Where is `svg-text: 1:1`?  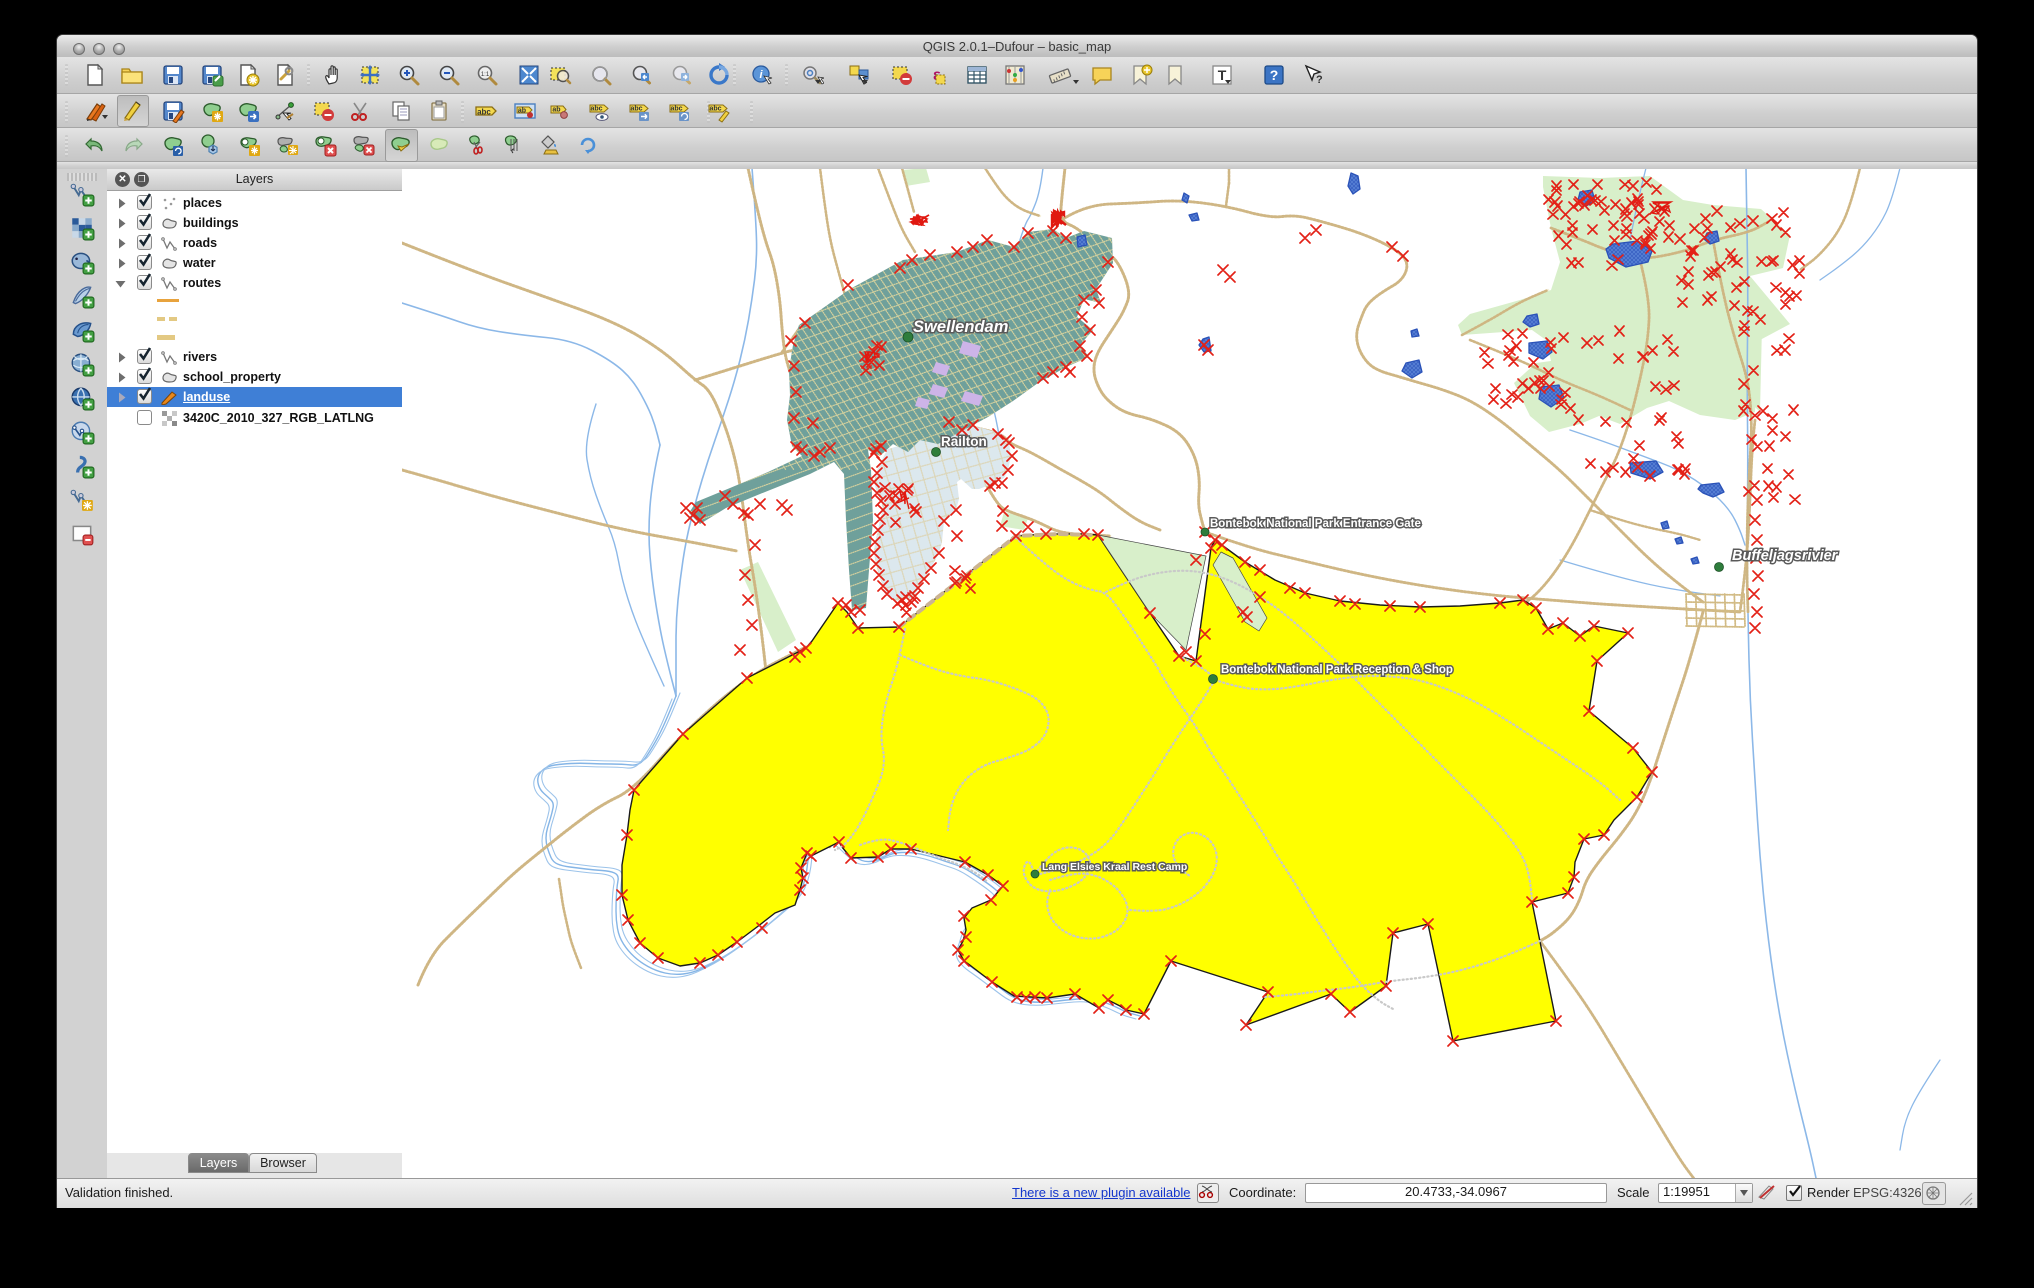
svg-text: 1:1 is located at coordinates (485, 75).